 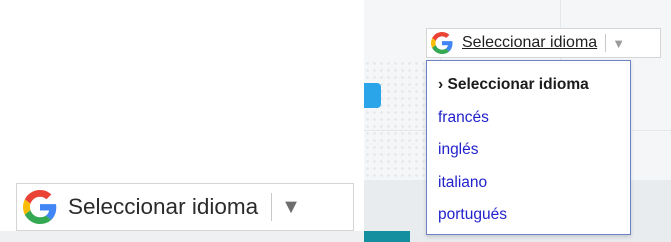 What do you see at coordinates (387, 236) in the screenshot?
I see `background-teal-bar` at bounding box center [387, 236].